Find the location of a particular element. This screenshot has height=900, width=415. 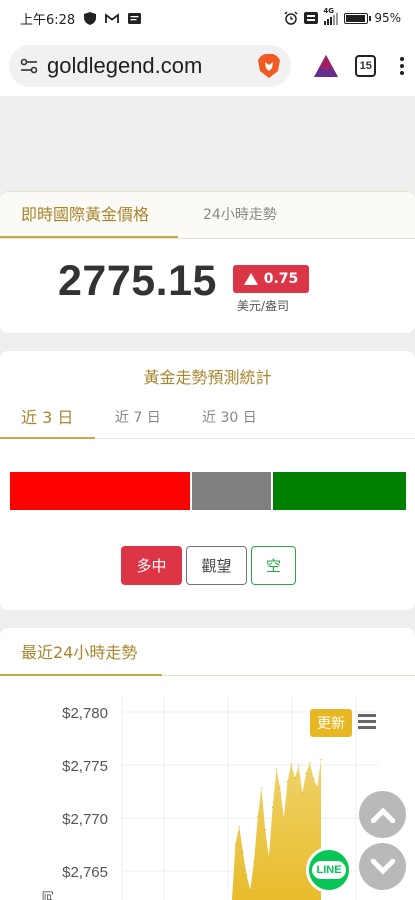

tab-30-days: 近 30 日 is located at coordinates (229, 417).